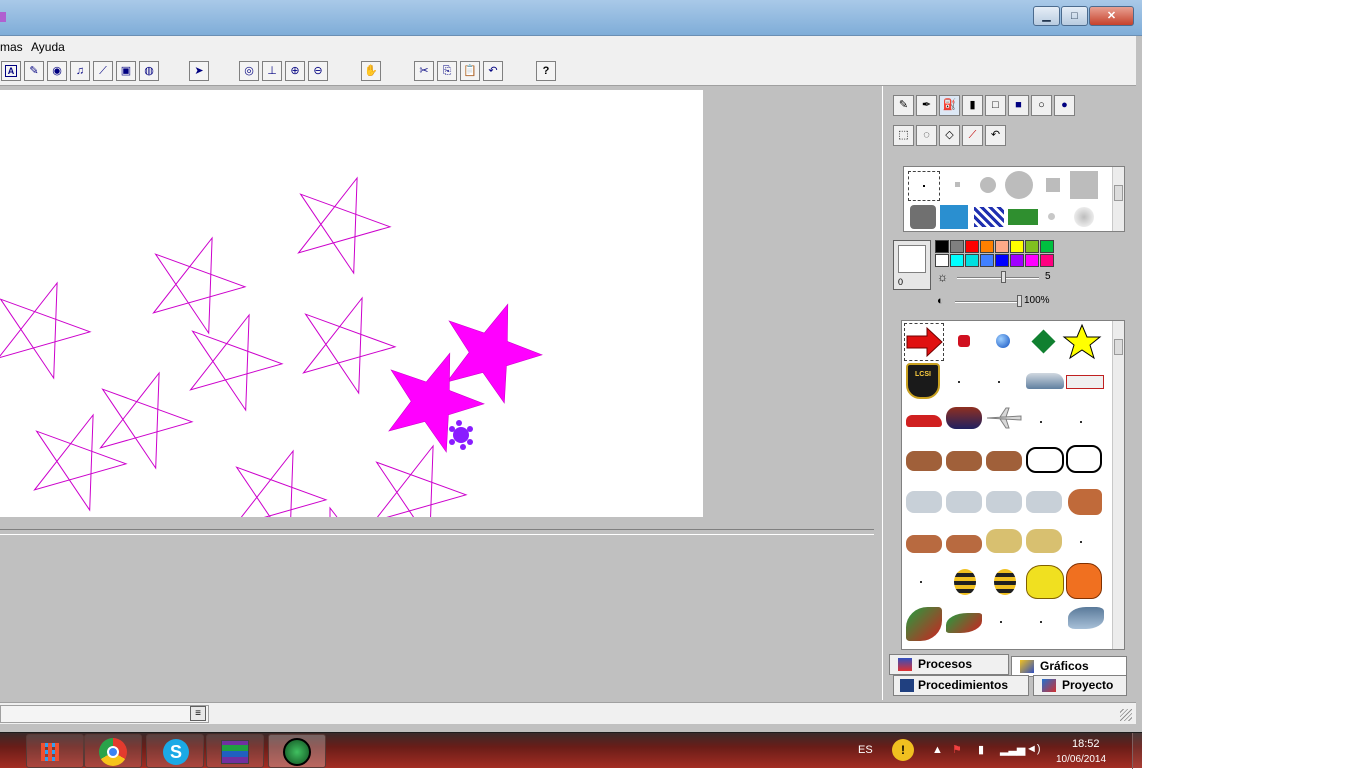  I want to click on resize-grip-icon, so click(1126, 715).